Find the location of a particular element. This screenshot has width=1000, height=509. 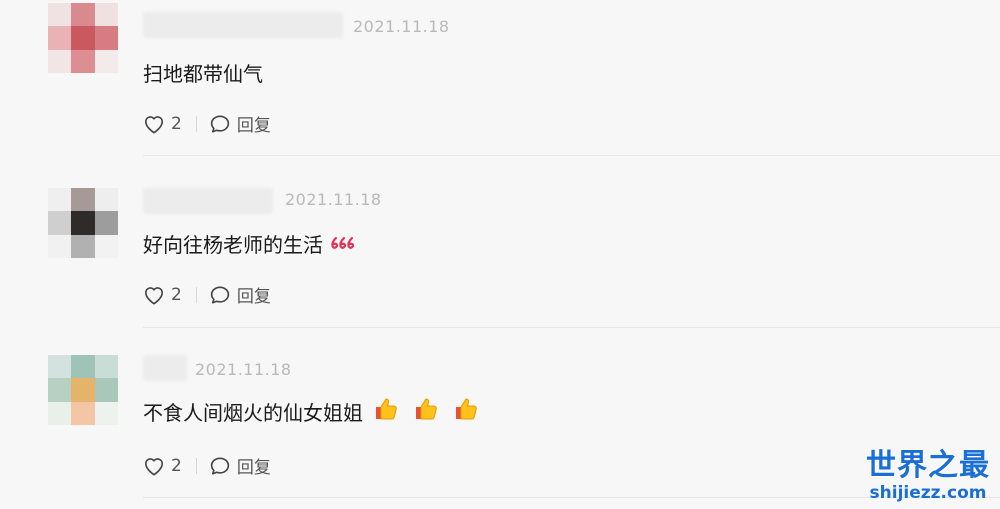

watermark-url: shijiezz.com is located at coordinates (928, 493).